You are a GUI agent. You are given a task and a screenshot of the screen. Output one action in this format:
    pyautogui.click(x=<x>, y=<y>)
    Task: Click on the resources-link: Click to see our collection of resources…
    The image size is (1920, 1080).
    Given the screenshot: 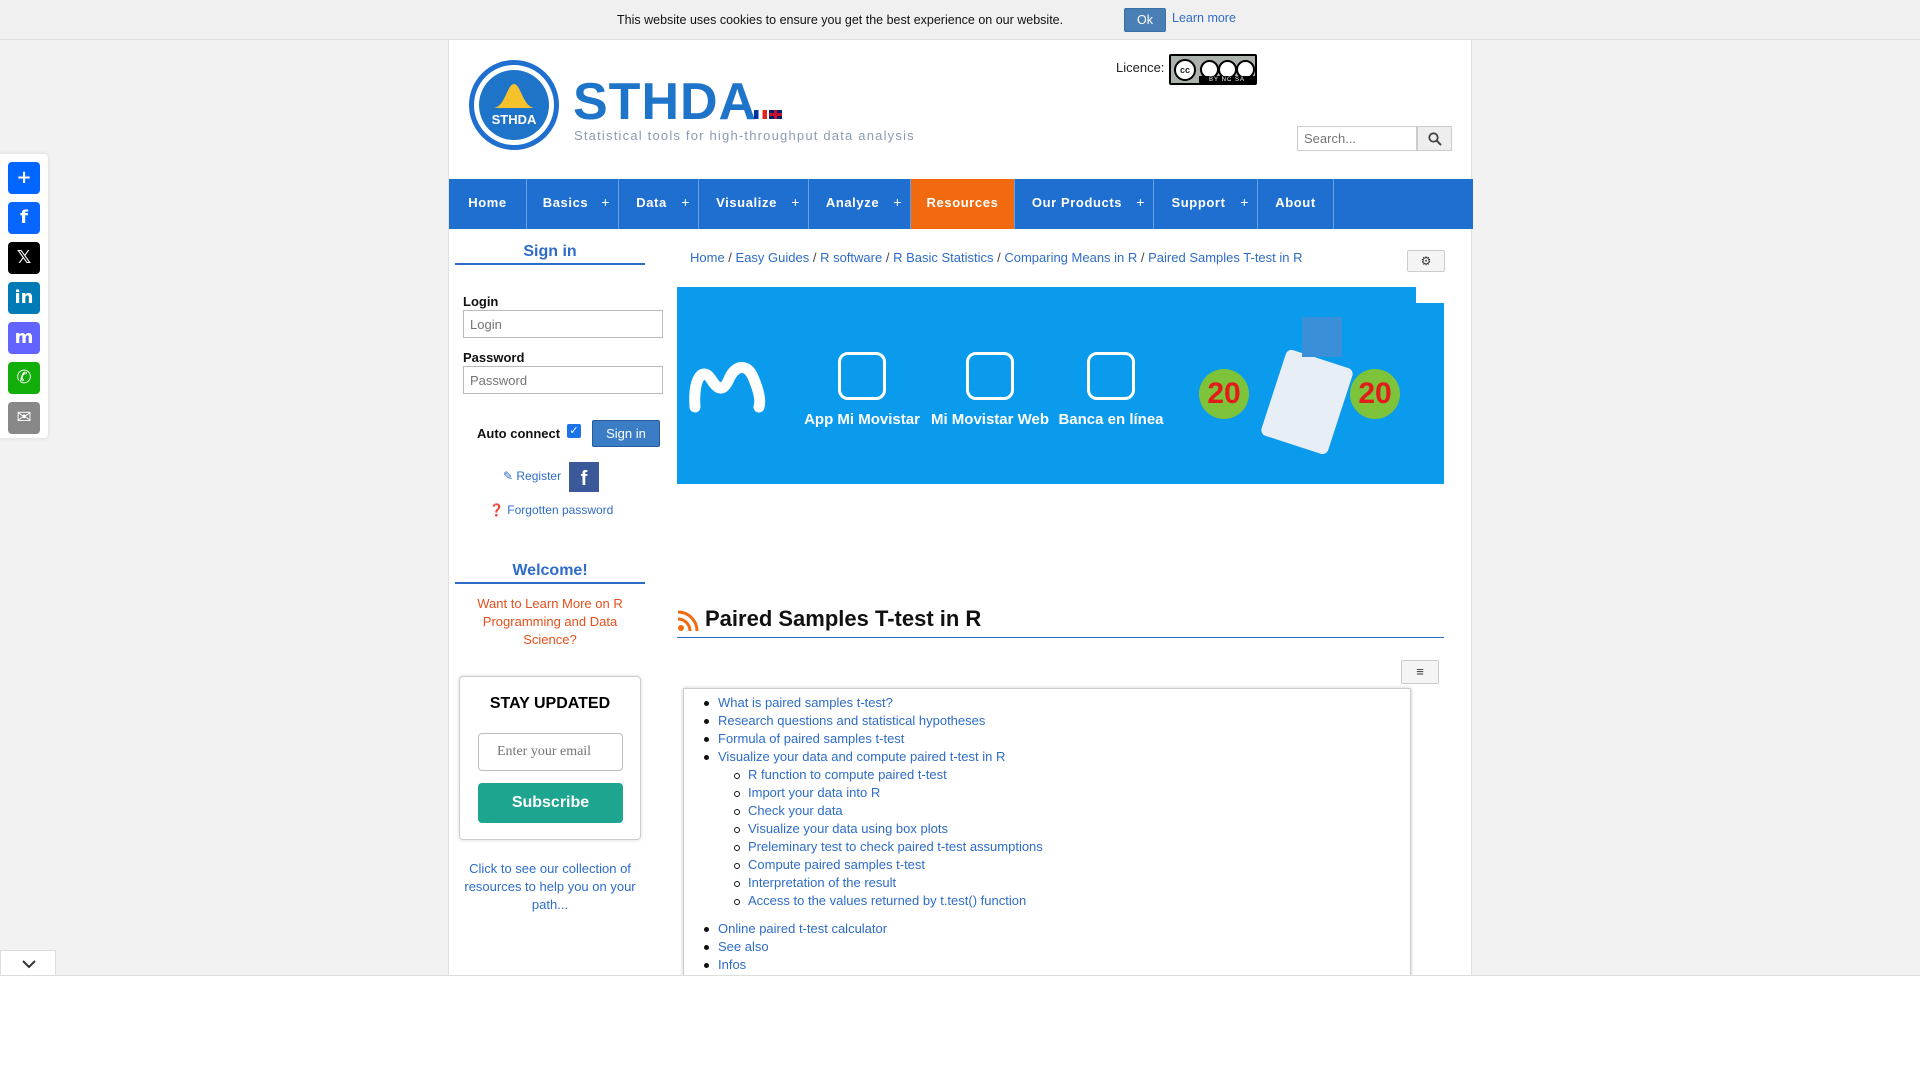 What is the action you would take?
    pyautogui.click(x=550, y=887)
    